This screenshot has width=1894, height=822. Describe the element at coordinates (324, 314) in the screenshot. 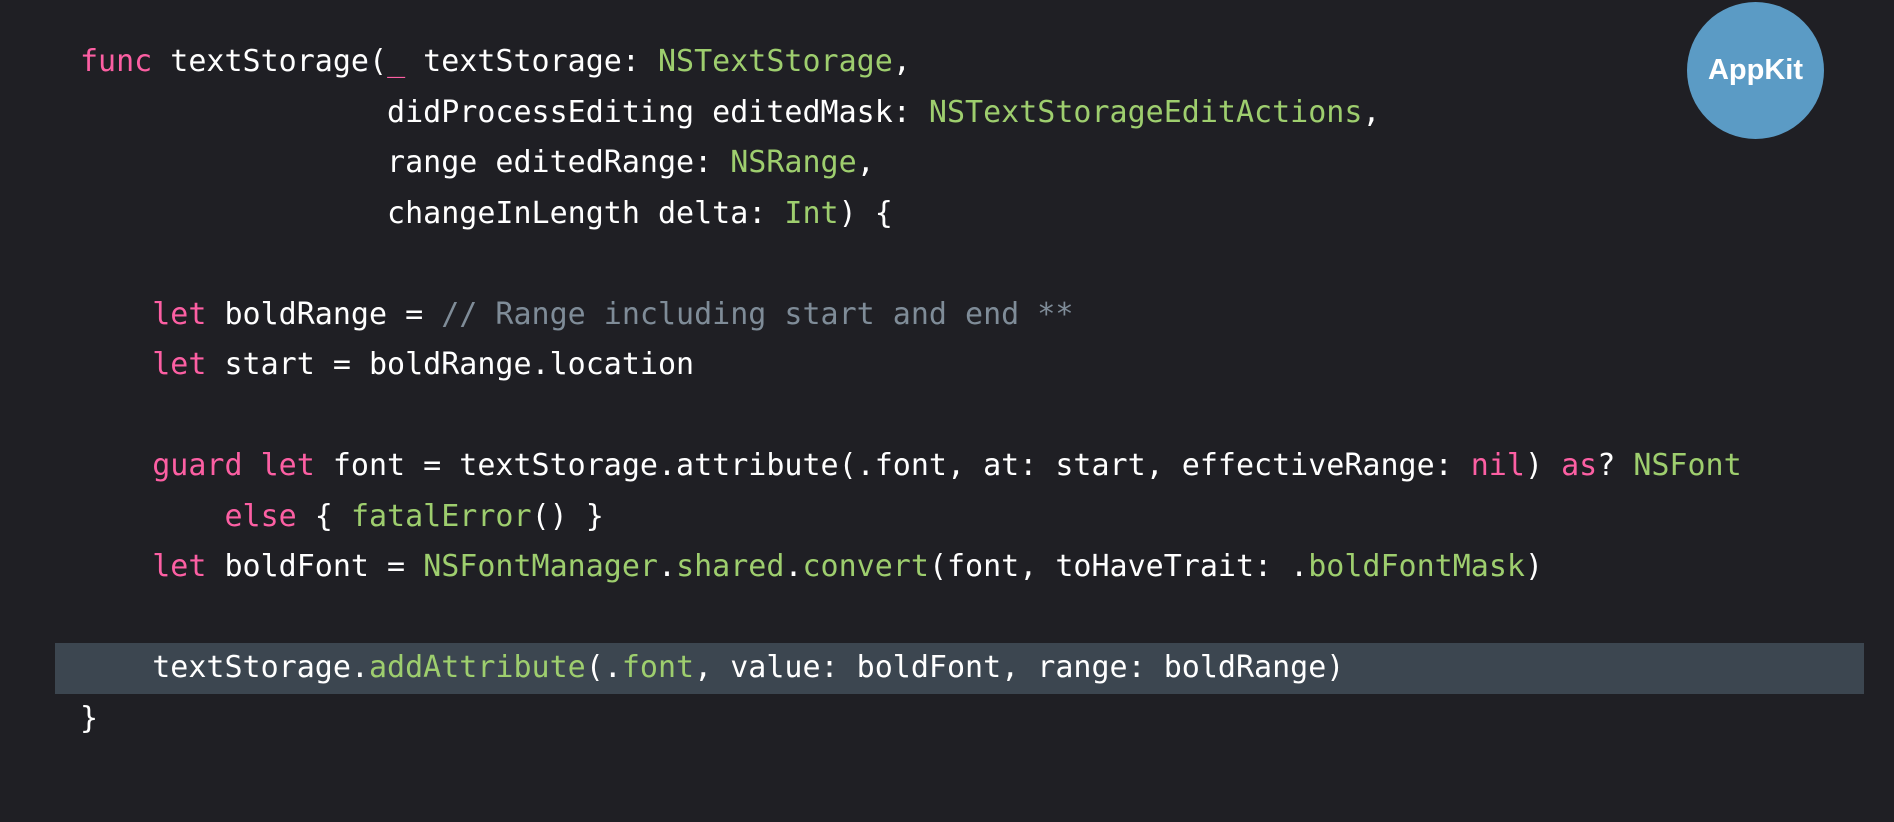

I see `code-token: boldRange =` at that location.